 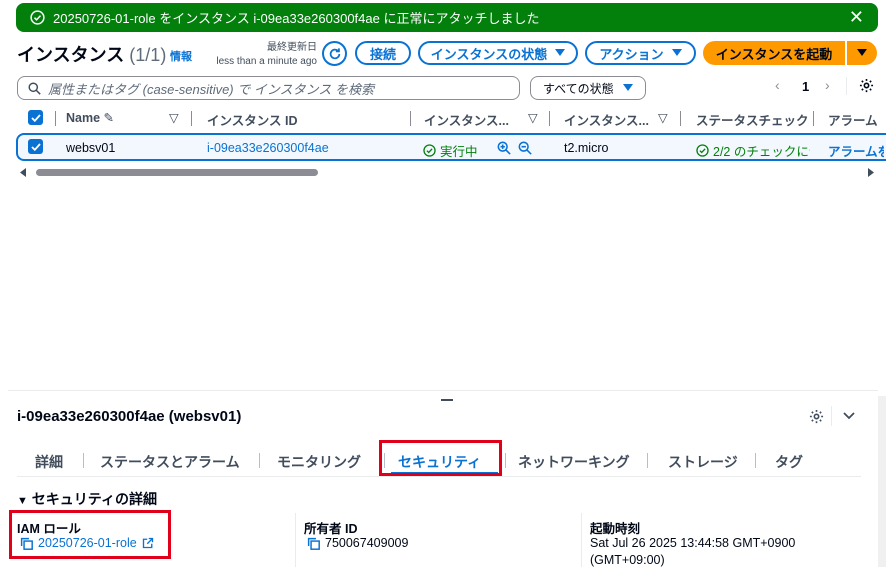 What do you see at coordinates (882, 481) in the screenshot?
I see `vertical-scrollbar` at bounding box center [882, 481].